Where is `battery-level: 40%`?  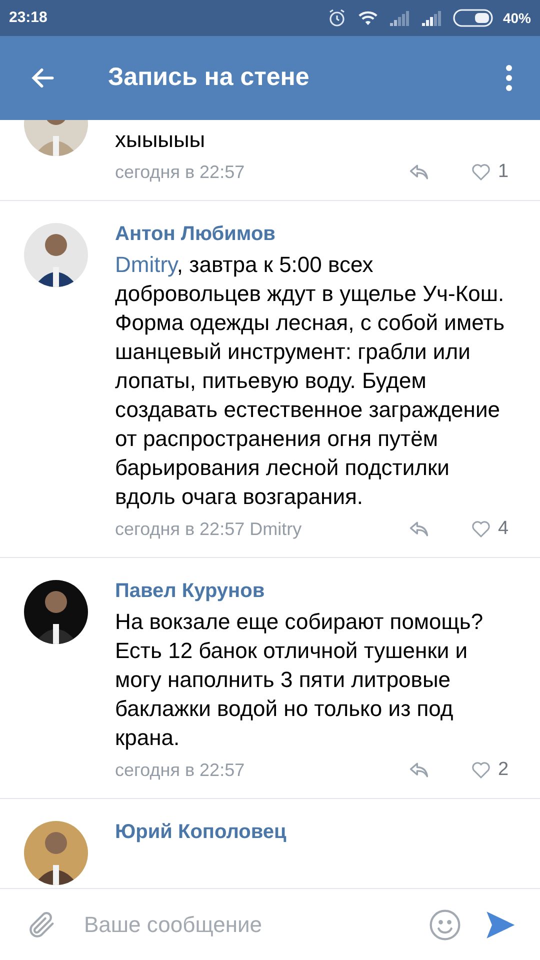 battery-level: 40% is located at coordinates (516, 18).